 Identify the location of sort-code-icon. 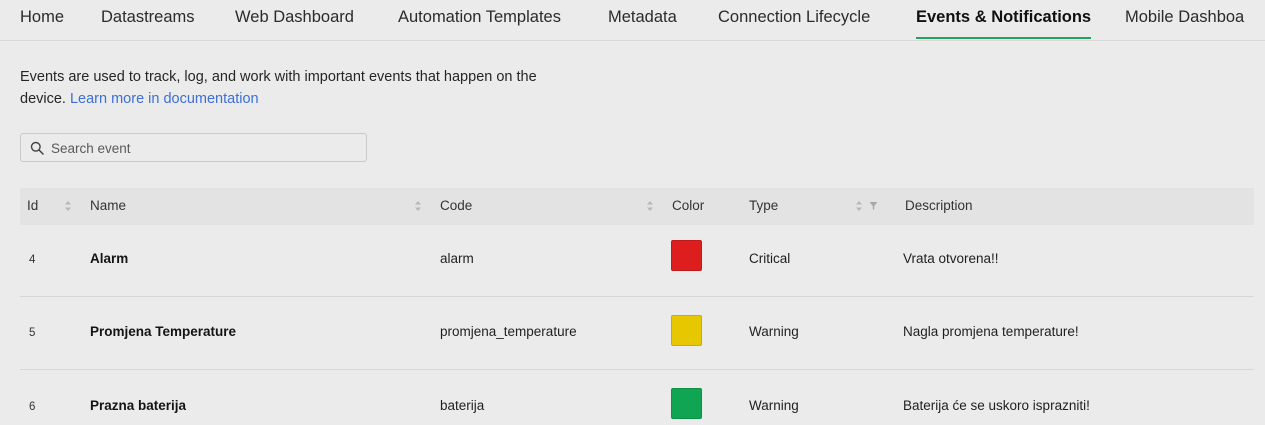
(650, 206).